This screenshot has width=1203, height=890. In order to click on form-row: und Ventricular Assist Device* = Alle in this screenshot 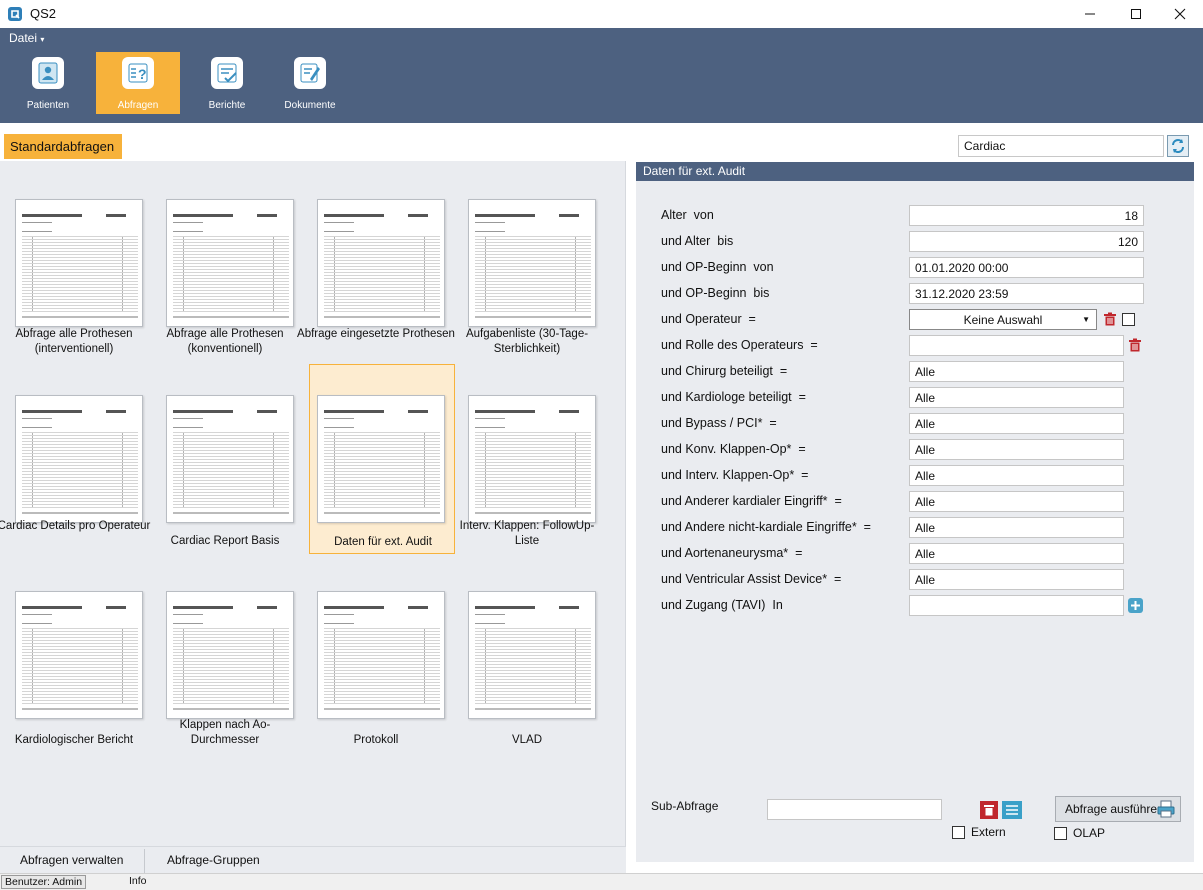, I will do `click(915, 580)`.